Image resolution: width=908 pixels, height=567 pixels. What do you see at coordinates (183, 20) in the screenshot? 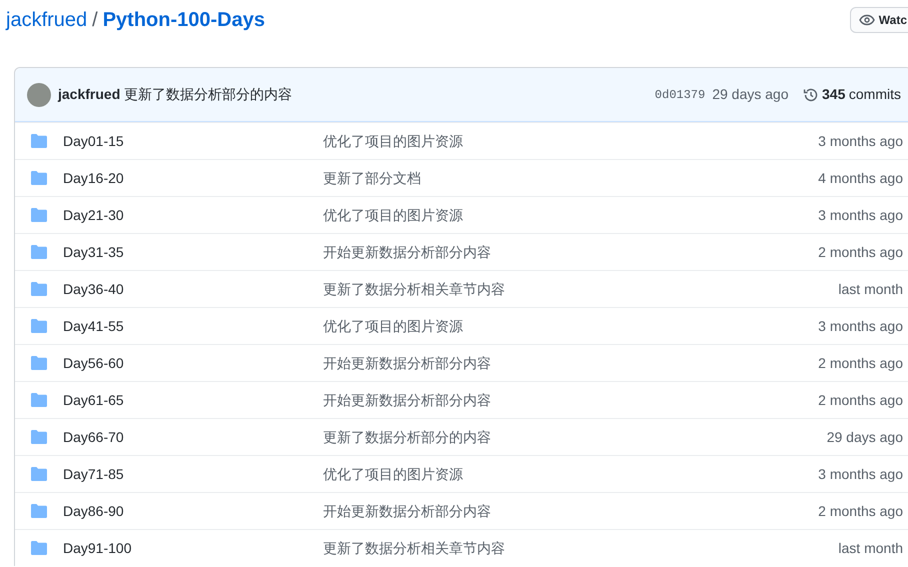
I see `repo-name-link: Python-100-Days` at bounding box center [183, 20].